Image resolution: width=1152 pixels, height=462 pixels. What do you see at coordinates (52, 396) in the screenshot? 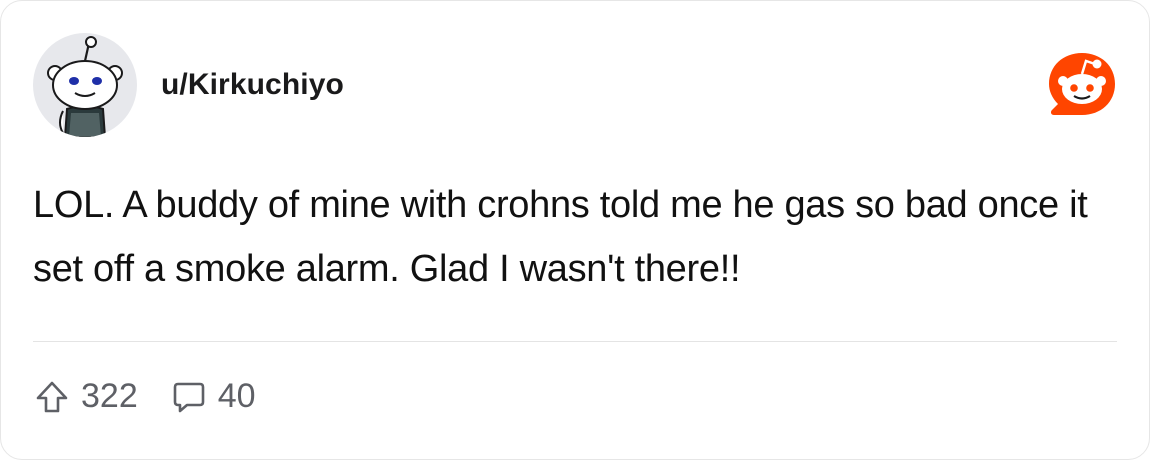
I see `upvote-arrow-icon` at bounding box center [52, 396].